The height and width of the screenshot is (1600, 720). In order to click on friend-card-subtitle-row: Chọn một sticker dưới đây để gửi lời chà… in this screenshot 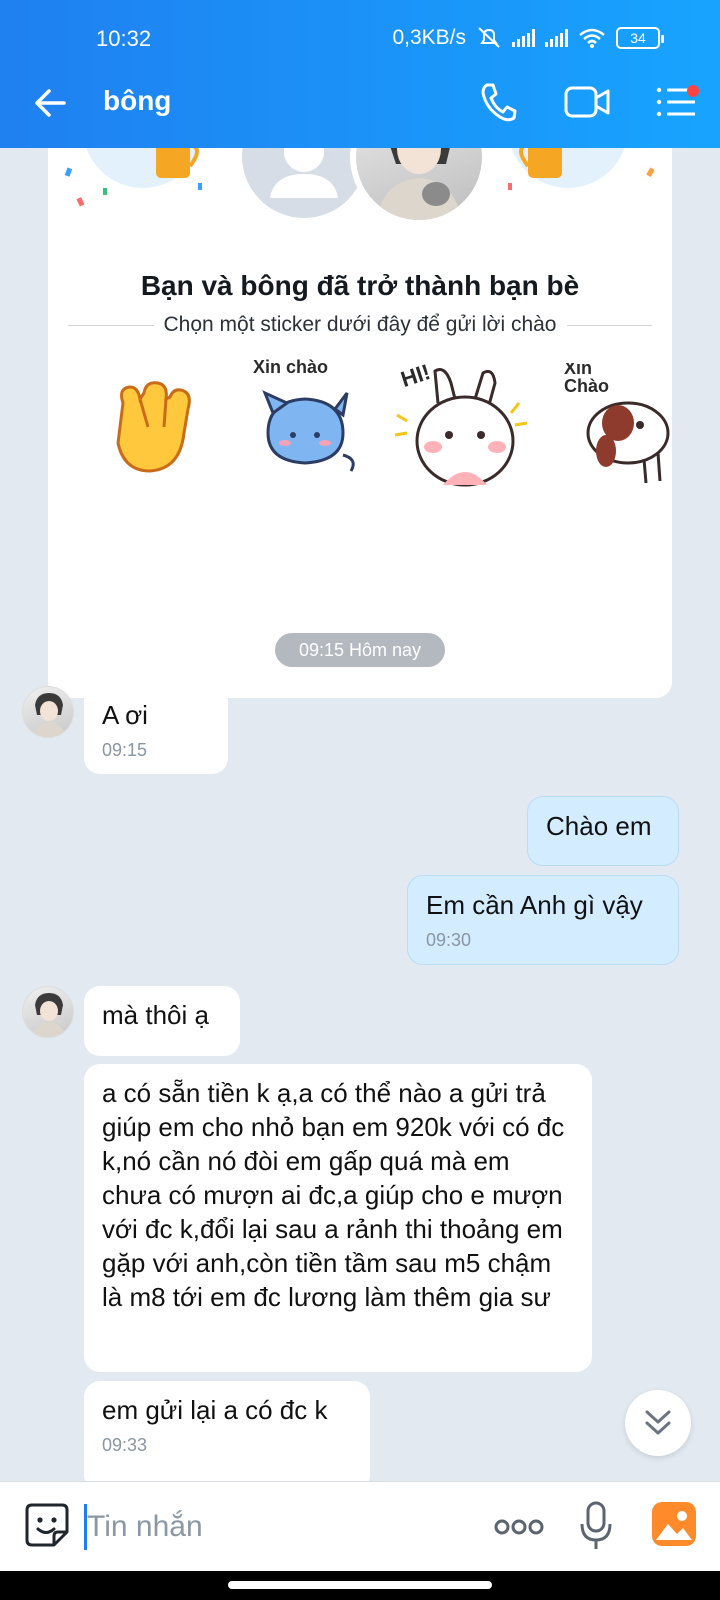, I will do `click(360, 325)`.